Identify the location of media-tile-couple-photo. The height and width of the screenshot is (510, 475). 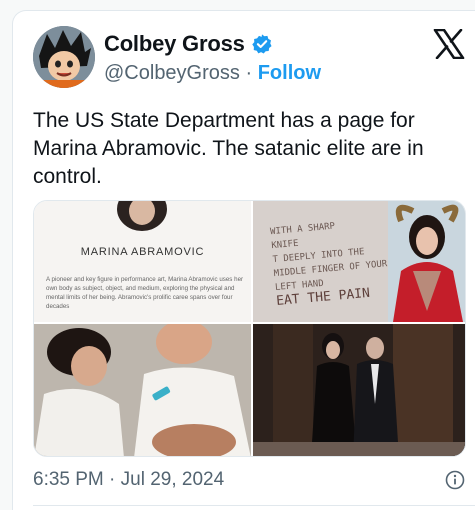
(359, 390).